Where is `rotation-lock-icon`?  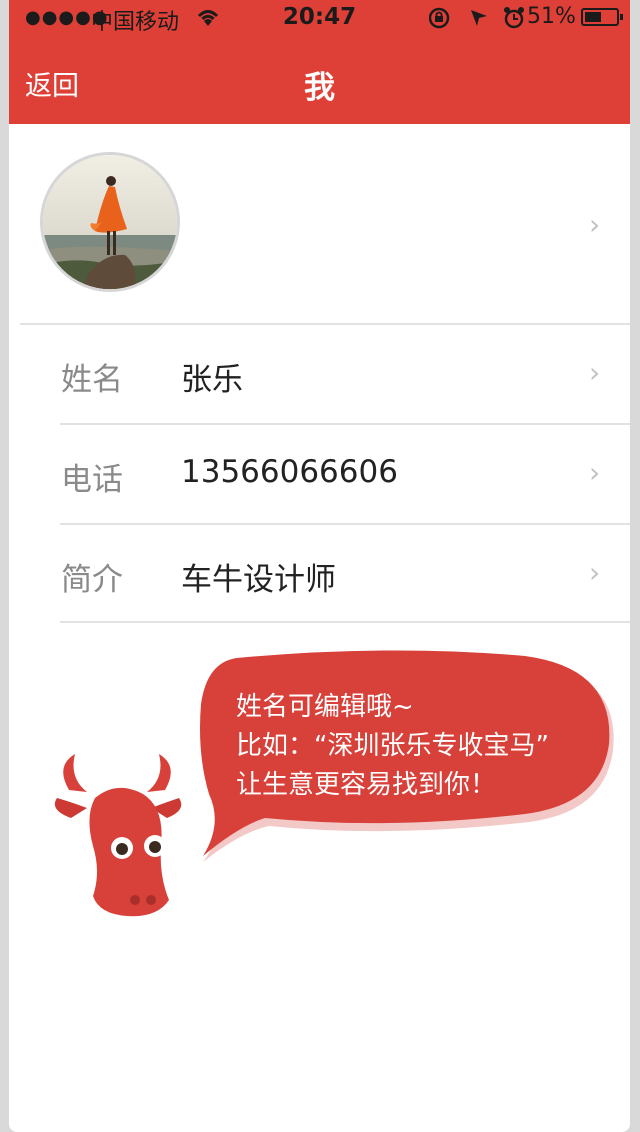 rotation-lock-icon is located at coordinates (439, 18).